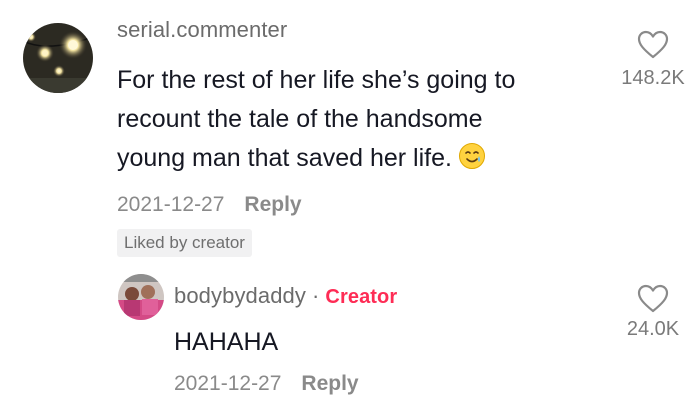 This screenshot has width=700, height=415. What do you see at coordinates (228, 383) in the screenshot?
I see `reply-date: 2021-12-27` at bounding box center [228, 383].